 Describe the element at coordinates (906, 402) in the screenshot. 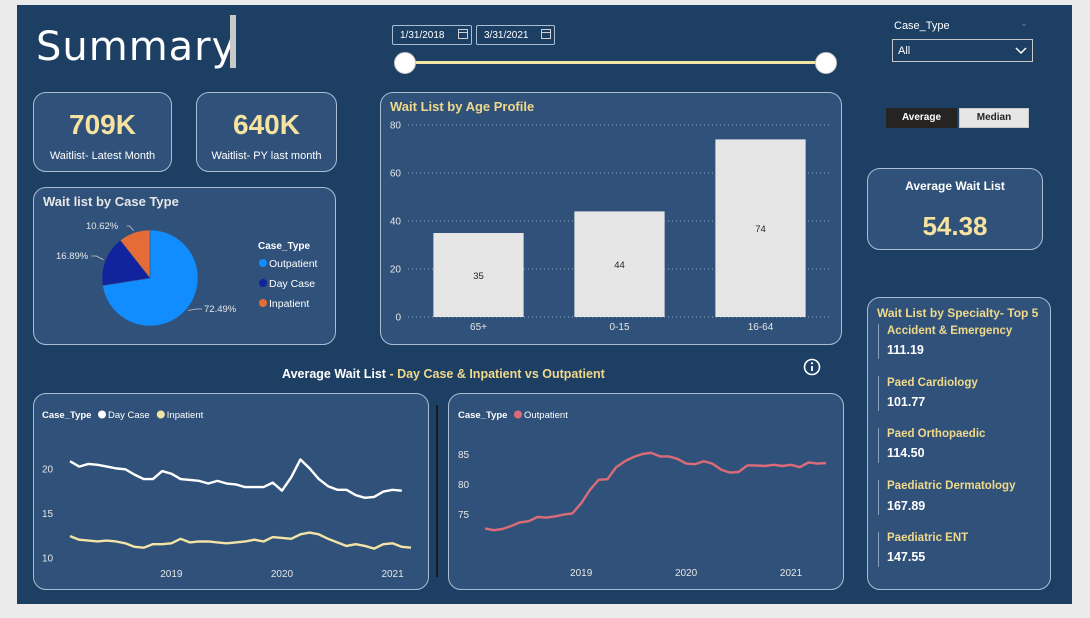

I see `specialty-value: 101.77` at that location.